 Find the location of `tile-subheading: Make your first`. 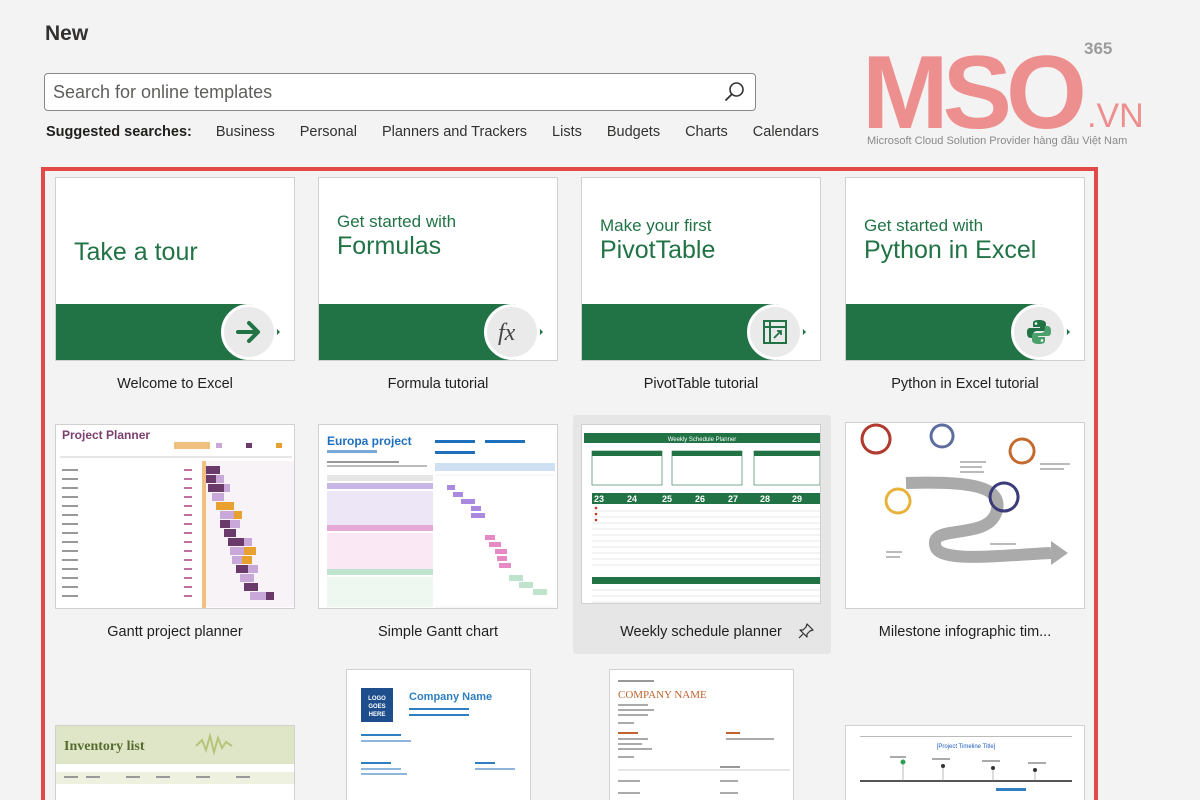

tile-subheading: Make your first is located at coordinates (656, 225).